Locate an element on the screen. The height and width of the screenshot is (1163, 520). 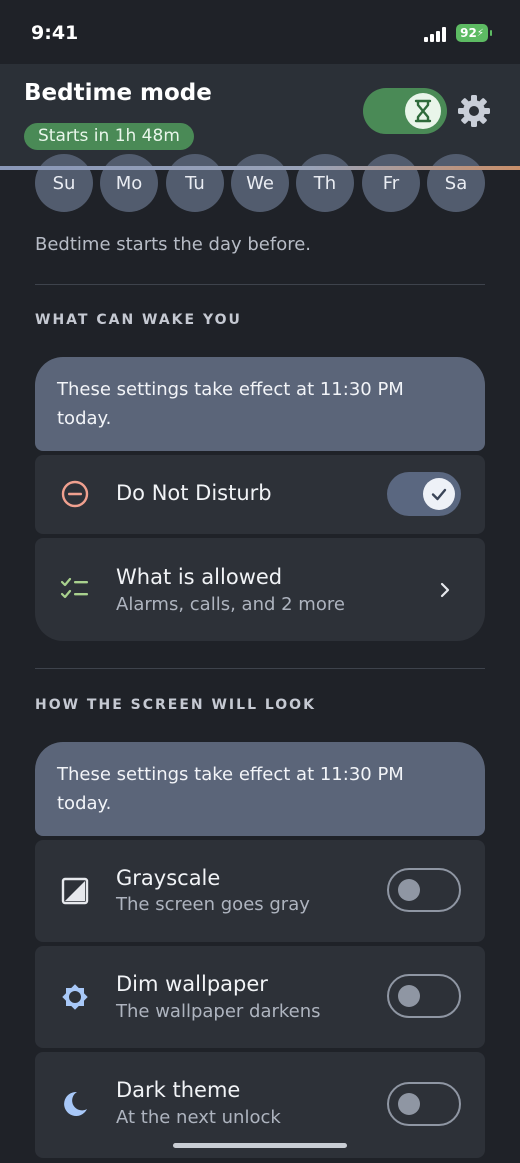
day-selector: Su Mo Tu We Th Fr Sa is located at coordinates (260, 183).